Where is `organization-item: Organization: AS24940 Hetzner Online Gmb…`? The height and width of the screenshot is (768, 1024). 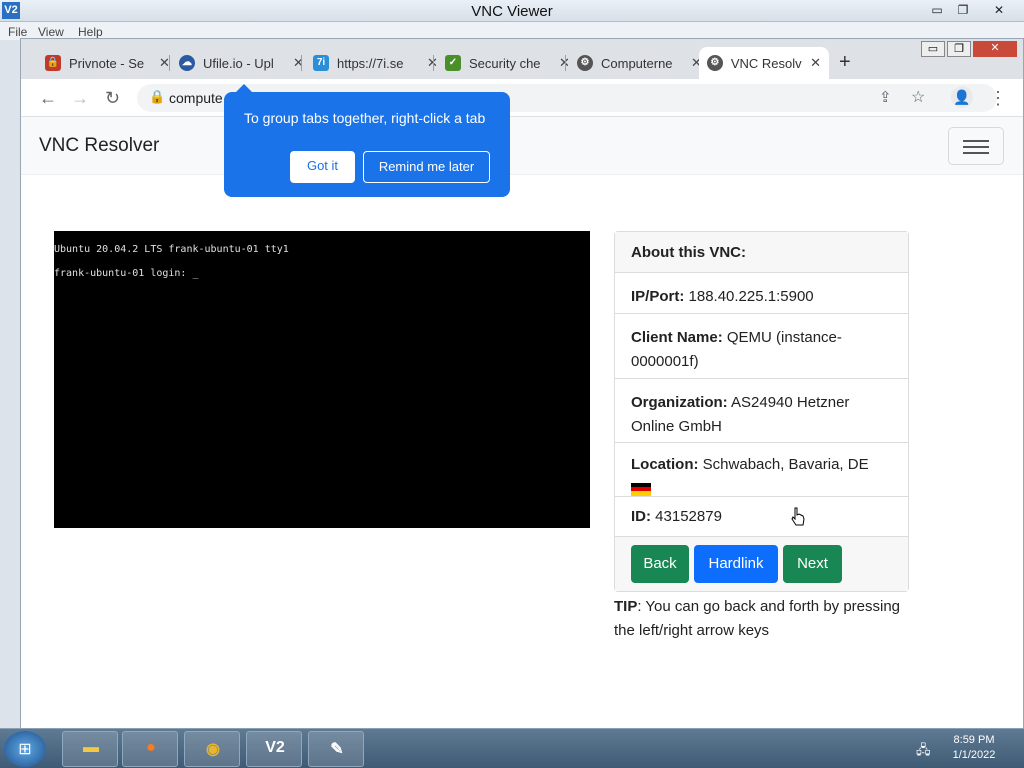
organization-item: Organization: AS24940 Hetzner Online Gmb… is located at coordinates (761, 411).